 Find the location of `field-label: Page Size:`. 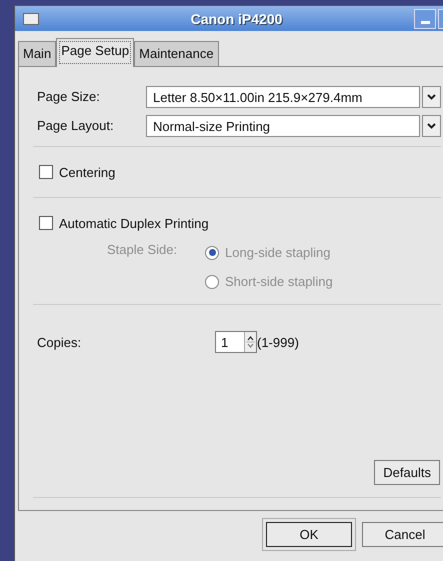

field-label: Page Size: is located at coordinates (68, 96).